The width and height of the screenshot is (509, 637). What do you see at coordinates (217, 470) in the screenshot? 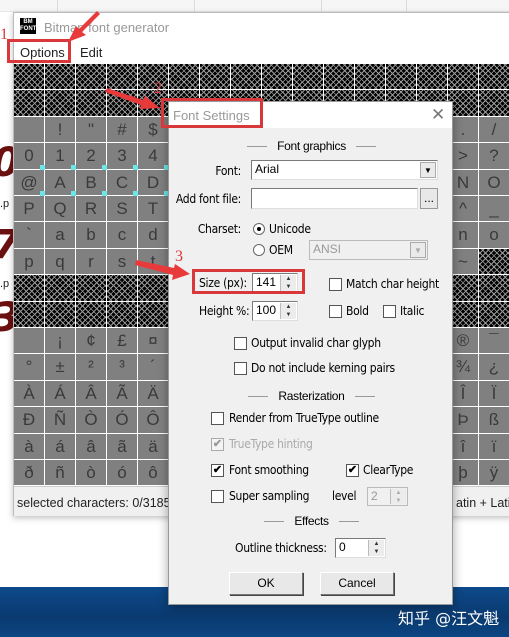
I see `font-smoothing-checkbox: ✔` at bounding box center [217, 470].